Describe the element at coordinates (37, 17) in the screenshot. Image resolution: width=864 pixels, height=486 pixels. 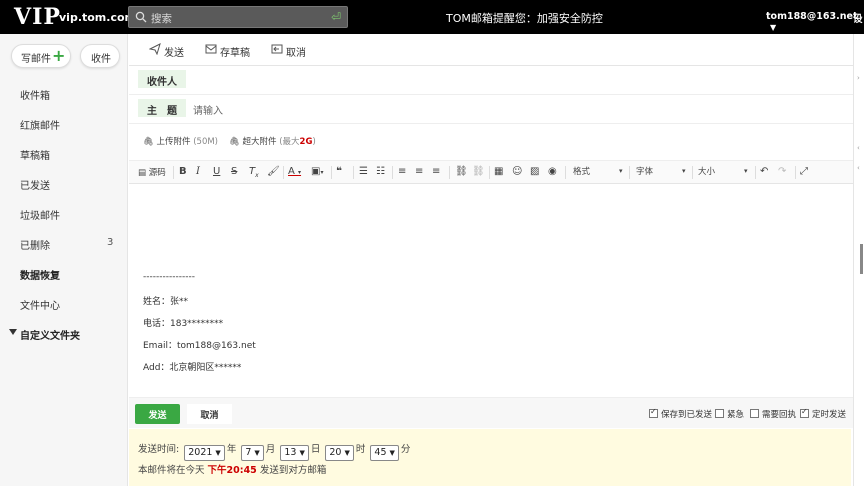
I see `vip-logo: VIP` at that location.